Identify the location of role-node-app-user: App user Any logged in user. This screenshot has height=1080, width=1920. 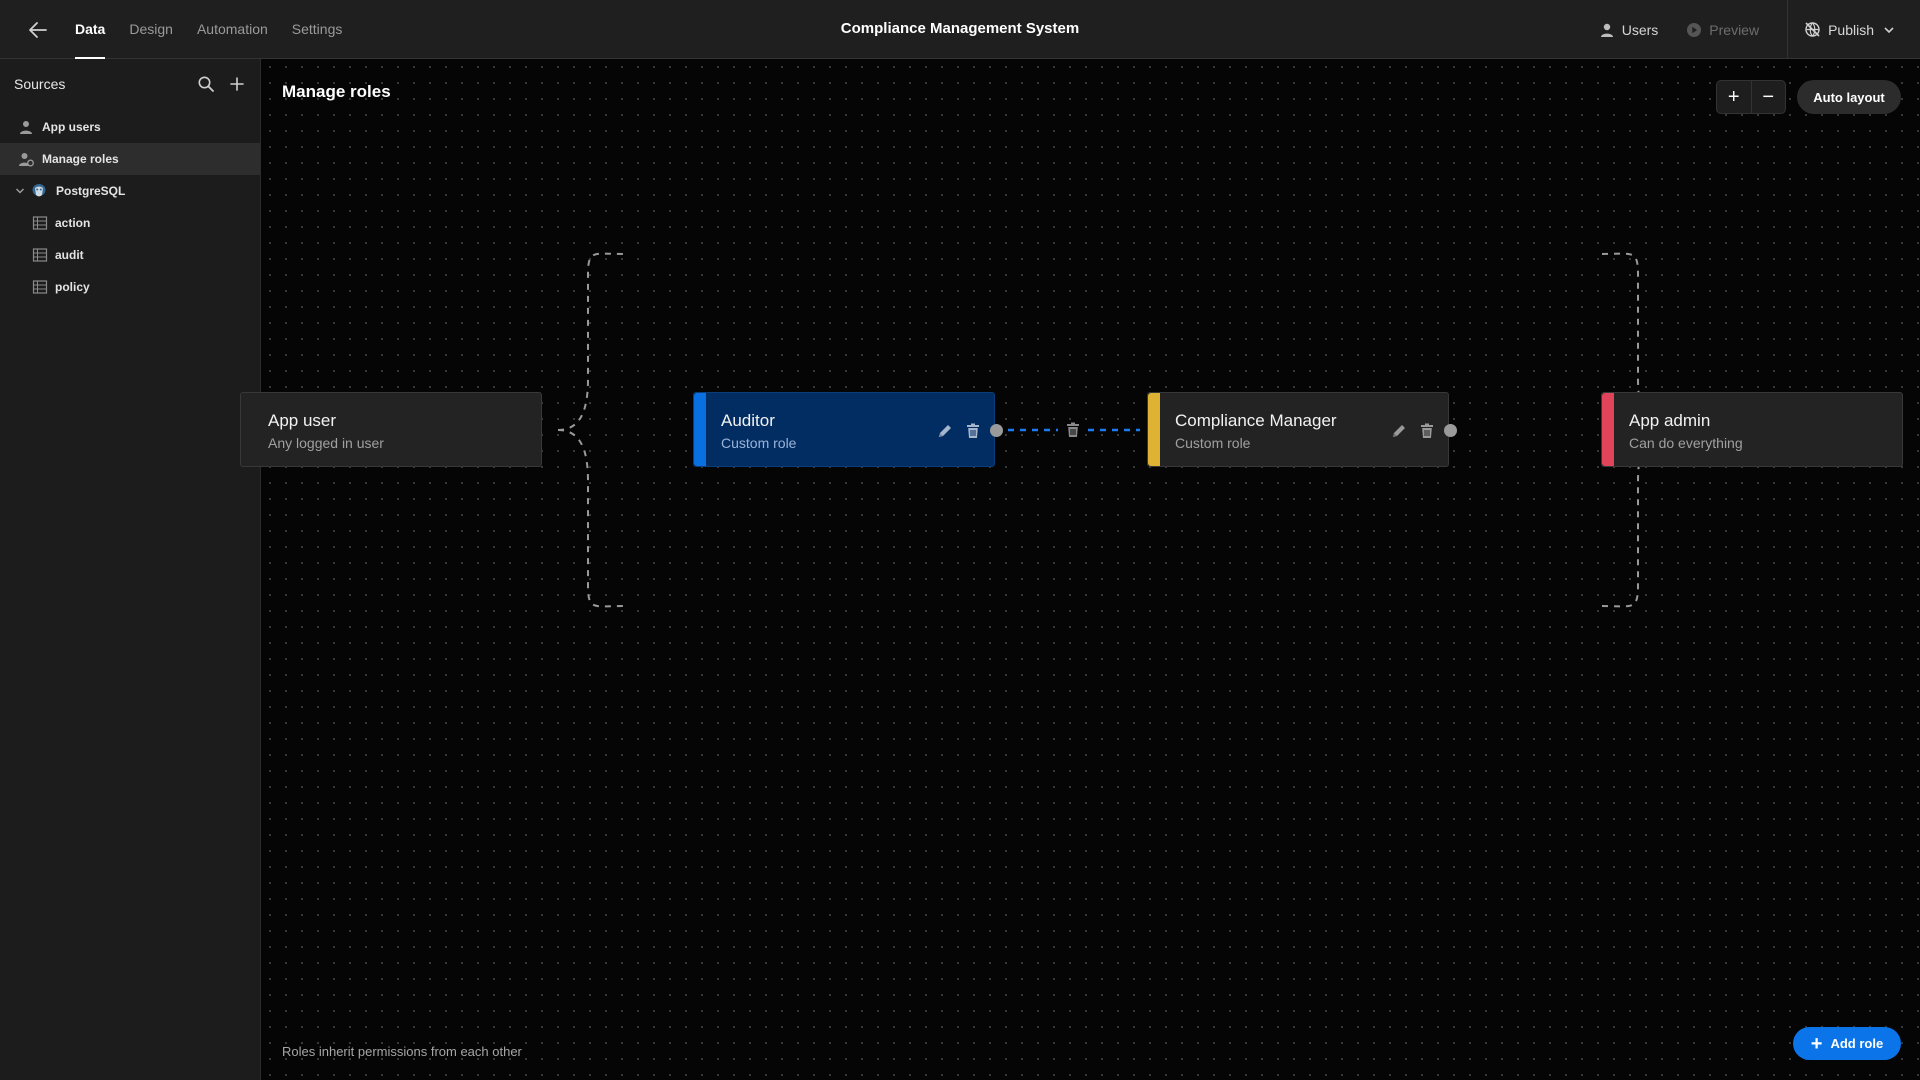
(391, 429).